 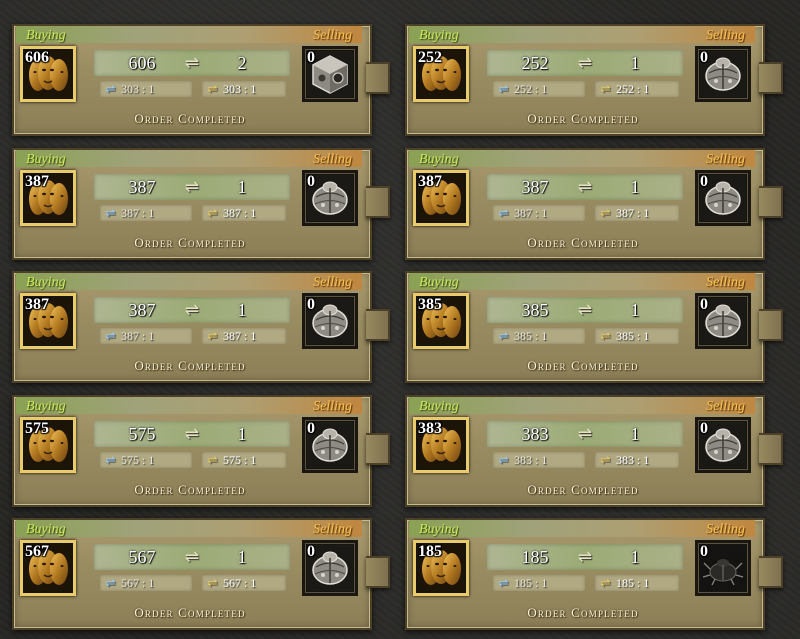 I want to click on order-ratio: ⇌ 567 : 1, so click(x=244, y=583).